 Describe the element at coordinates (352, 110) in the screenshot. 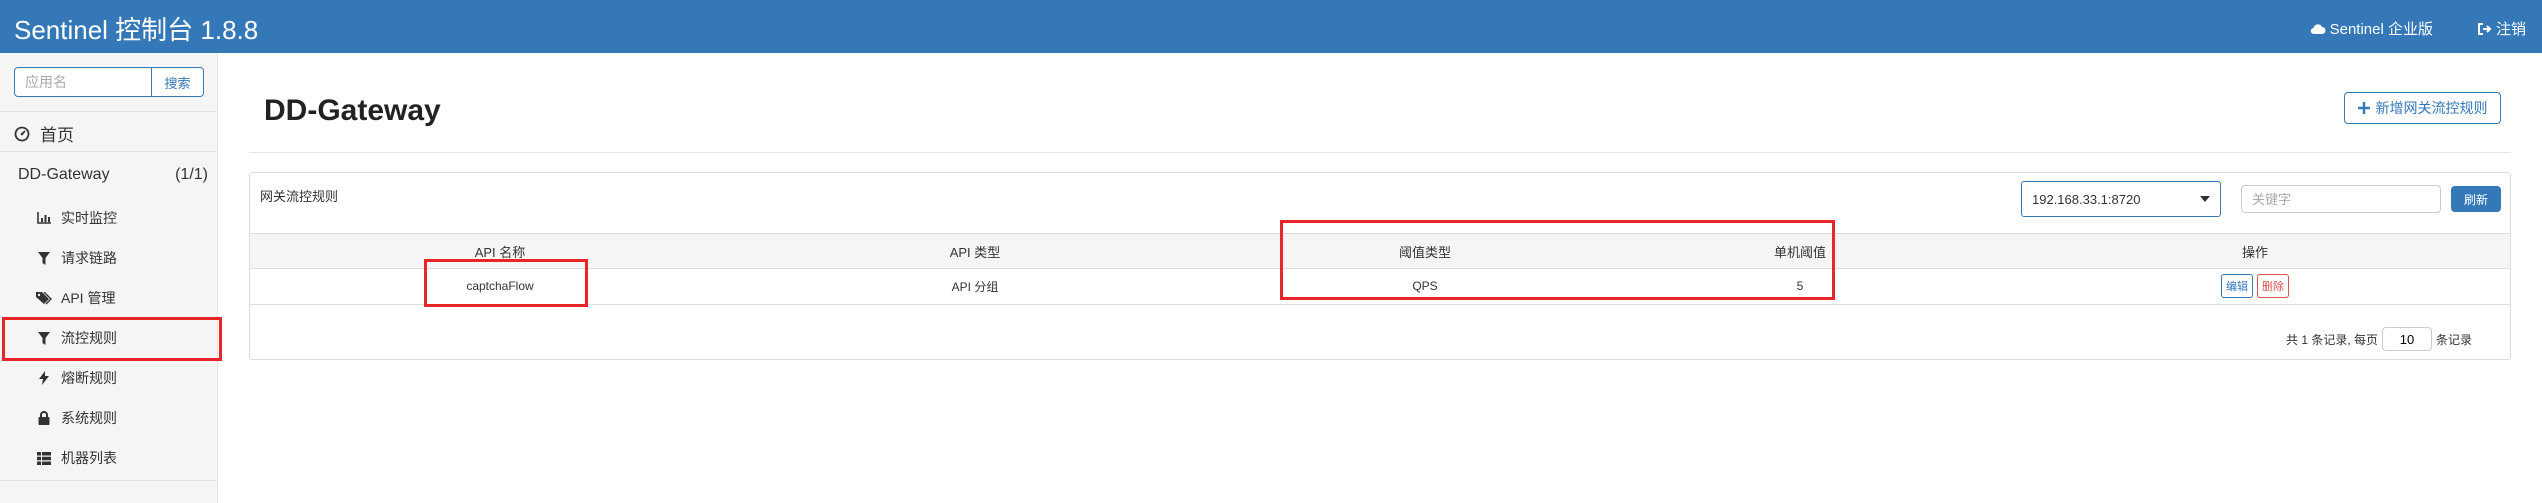

I see `page-title: DD-Gateway` at that location.